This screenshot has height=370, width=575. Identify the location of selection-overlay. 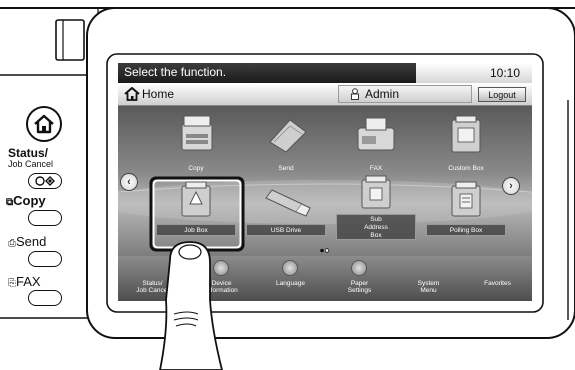
(197, 273).